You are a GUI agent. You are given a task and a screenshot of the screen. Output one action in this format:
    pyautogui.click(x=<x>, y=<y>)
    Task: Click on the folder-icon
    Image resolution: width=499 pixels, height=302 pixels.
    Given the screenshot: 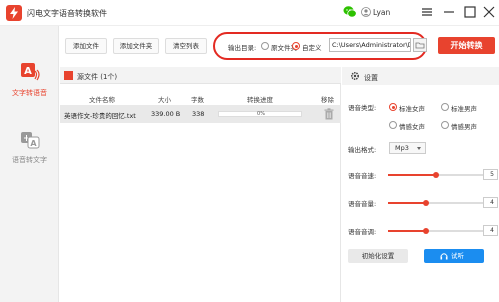 What is the action you would take?
    pyautogui.click(x=420, y=45)
    